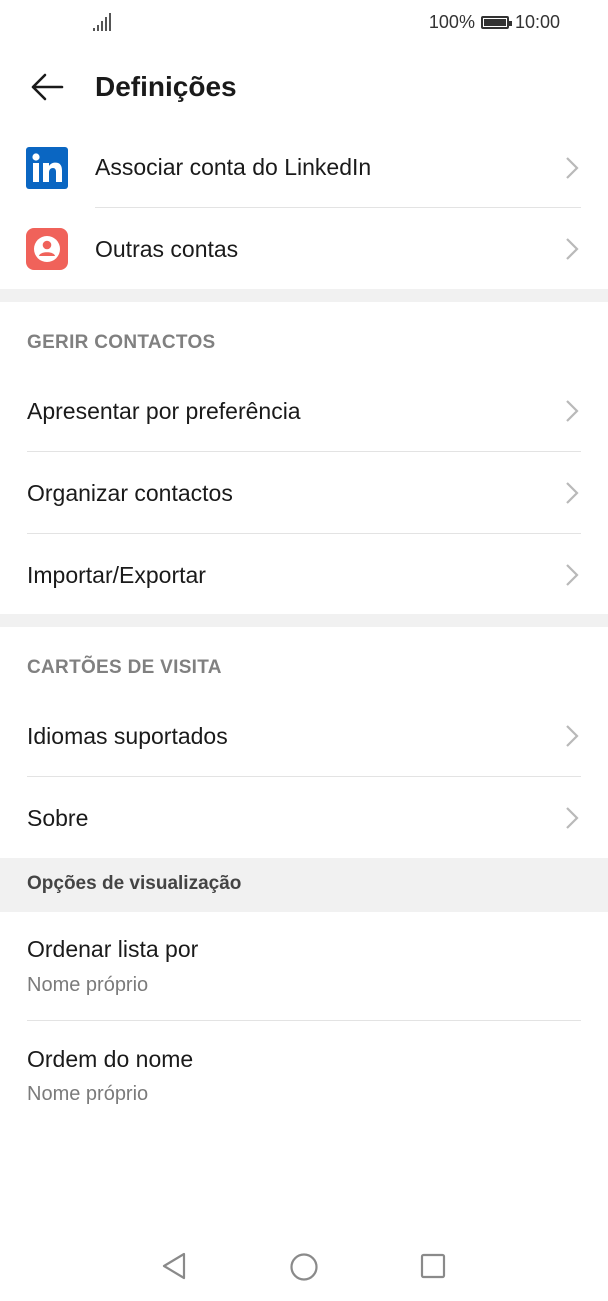  What do you see at coordinates (164, 411) in the screenshot?
I see `row-label: Apresentar por preferência` at bounding box center [164, 411].